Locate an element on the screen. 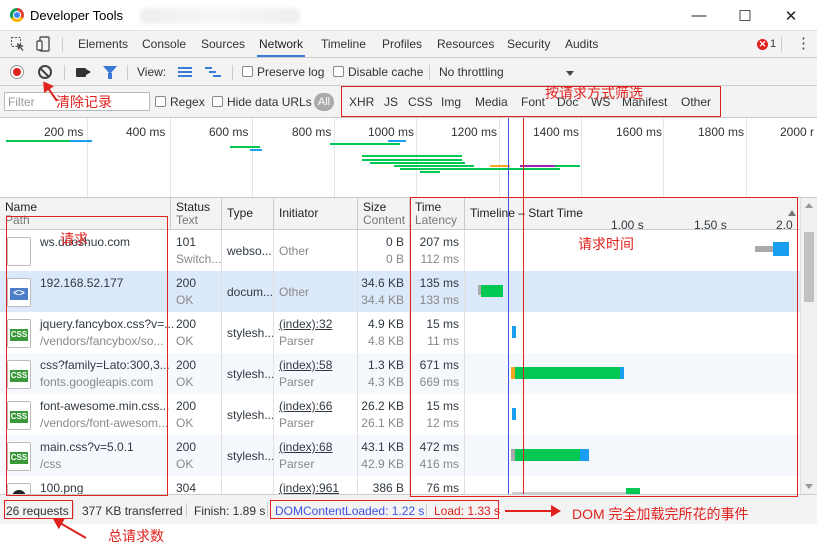 The width and height of the screenshot is (817, 545). record-button is located at coordinates (17, 72).